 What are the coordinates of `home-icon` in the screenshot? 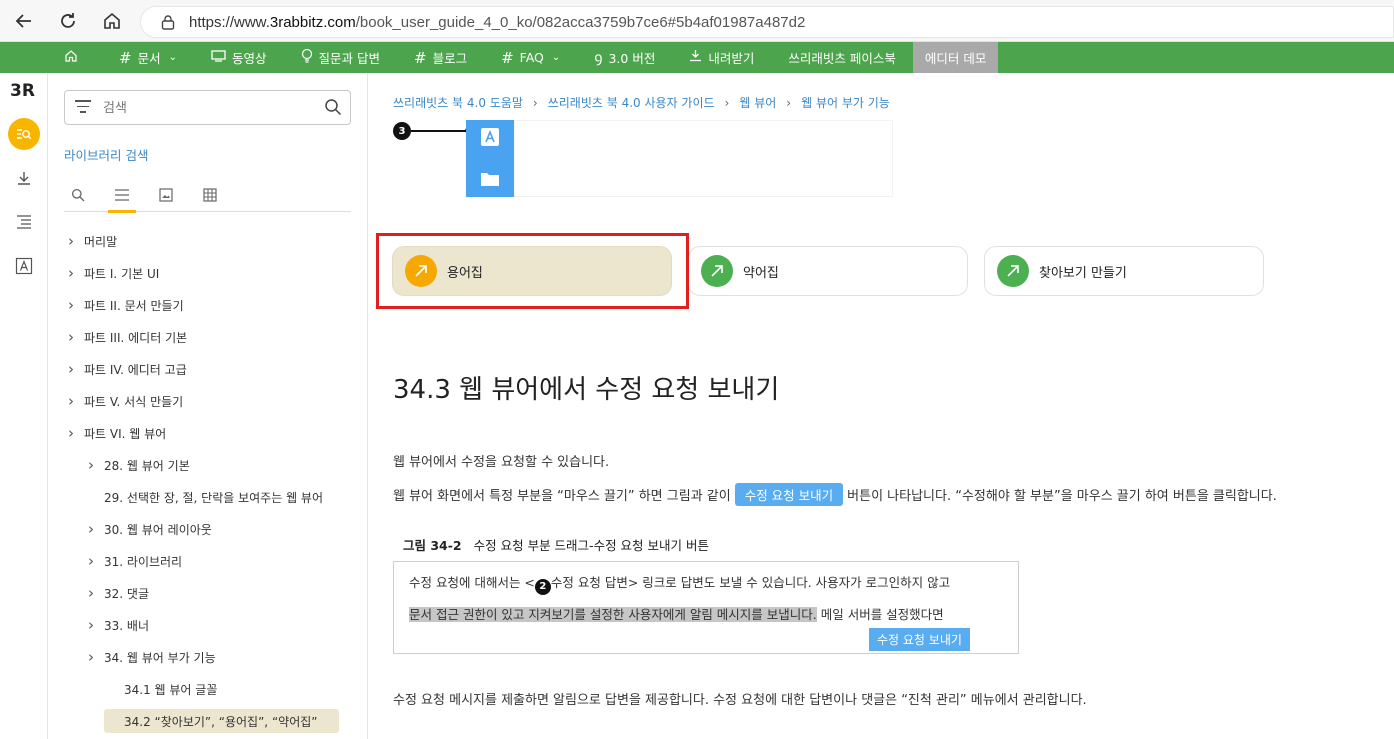 It's located at (112, 21).